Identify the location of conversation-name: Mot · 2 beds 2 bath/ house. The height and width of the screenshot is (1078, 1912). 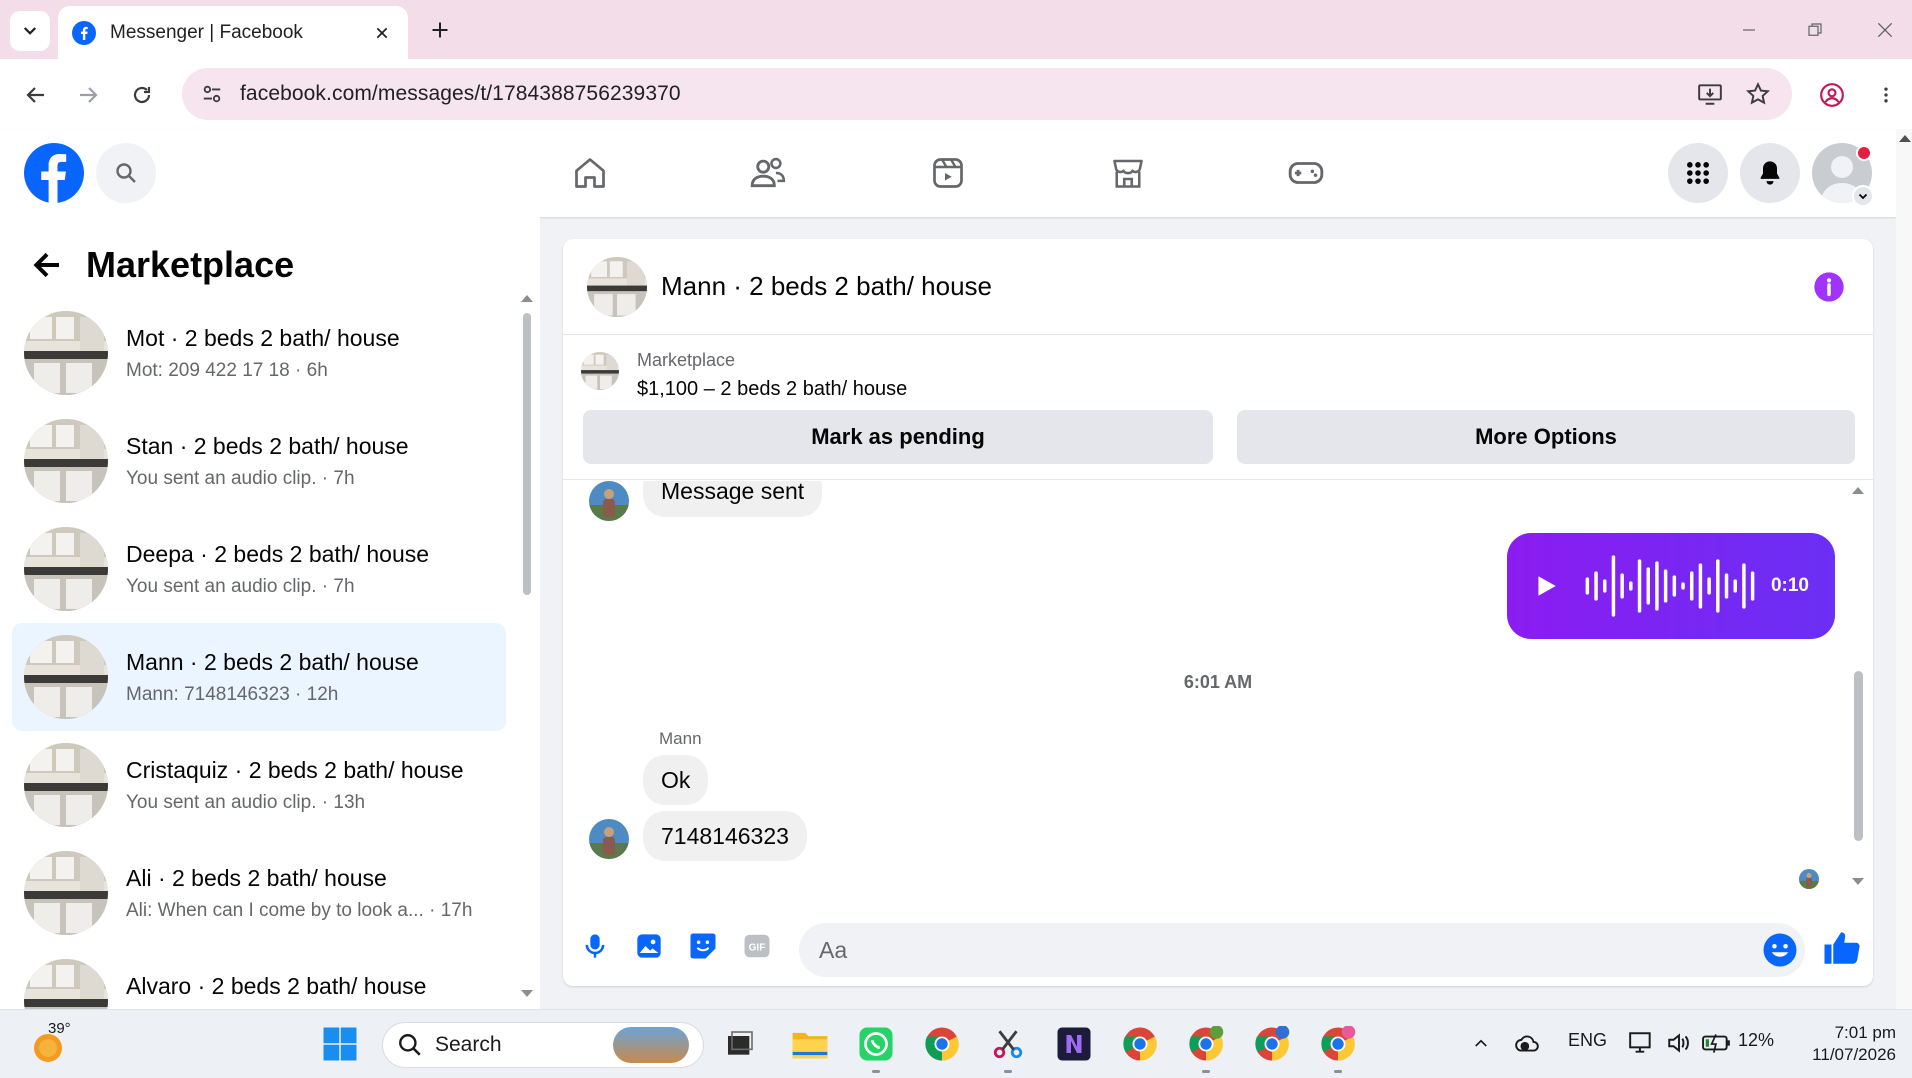
(263, 337).